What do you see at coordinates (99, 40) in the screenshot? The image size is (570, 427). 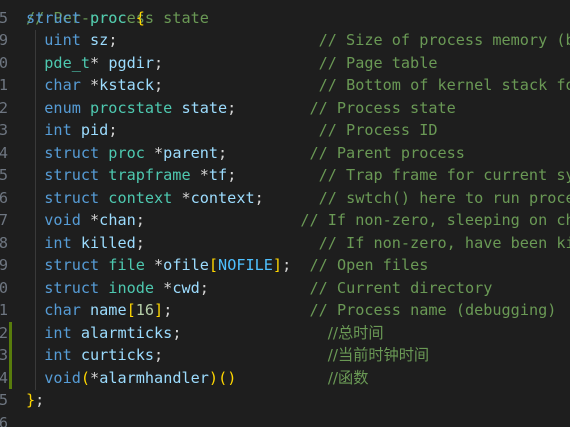 I see `code-token: sz` at bounding box center [99, 40].